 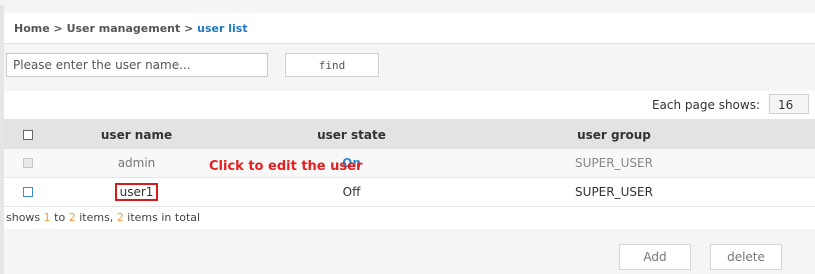 I want to click on user-name-cell: admin, so click(x=136, y=163).